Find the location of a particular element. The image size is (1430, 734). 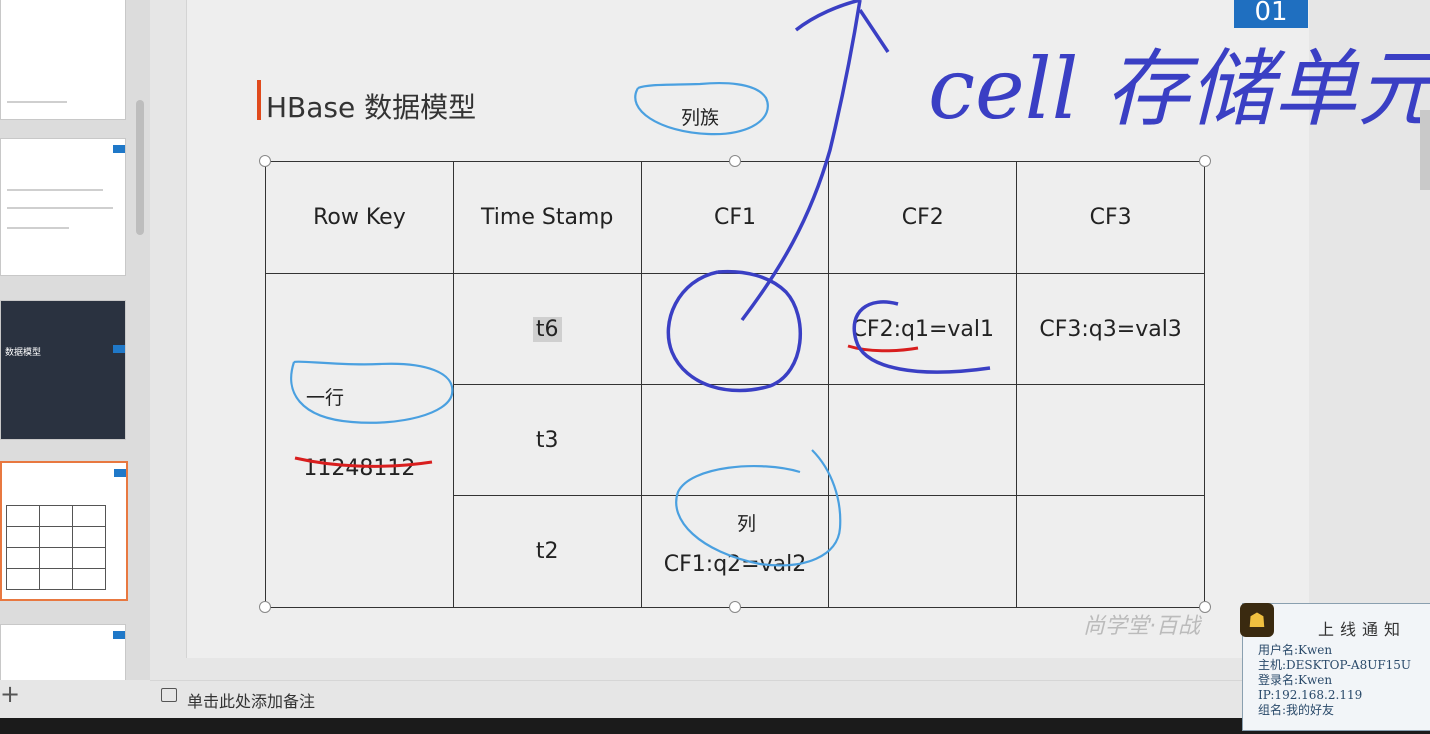

header-cf3: CF3 is located at coordinates (1110, 217).